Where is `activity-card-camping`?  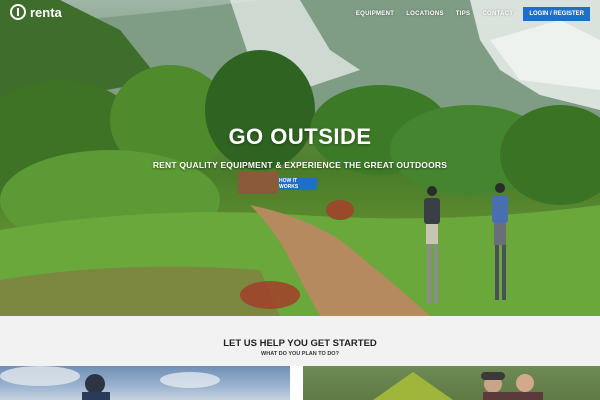 activity-card-camping is located at coordinates (451, 383).